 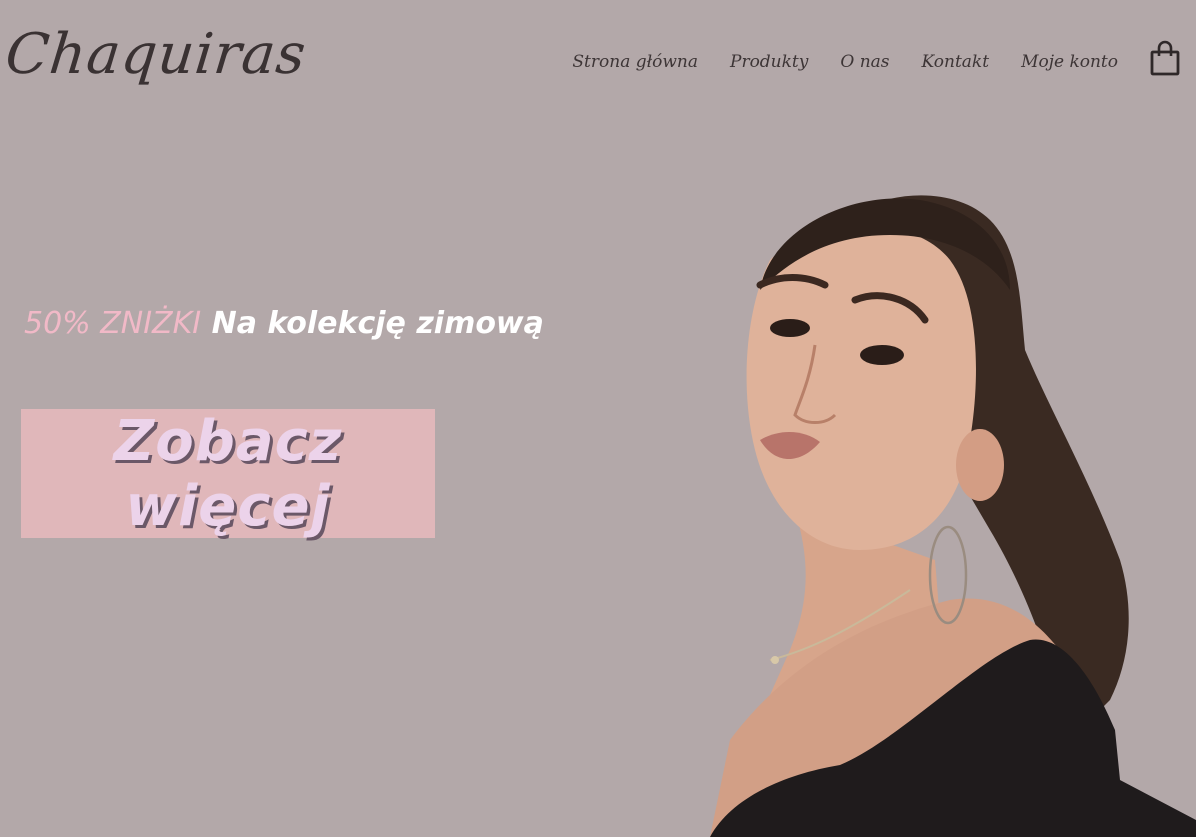 I want to click on cart-button, so click(x=1165, y=58).